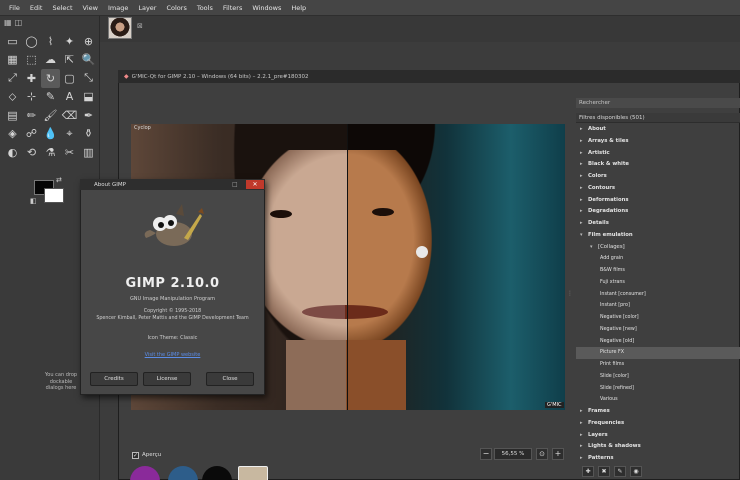  What do you see at coordinates (50, 152) in the screenshot?
I see `tool-icon: ⚗` at bounding box center [50, 152].